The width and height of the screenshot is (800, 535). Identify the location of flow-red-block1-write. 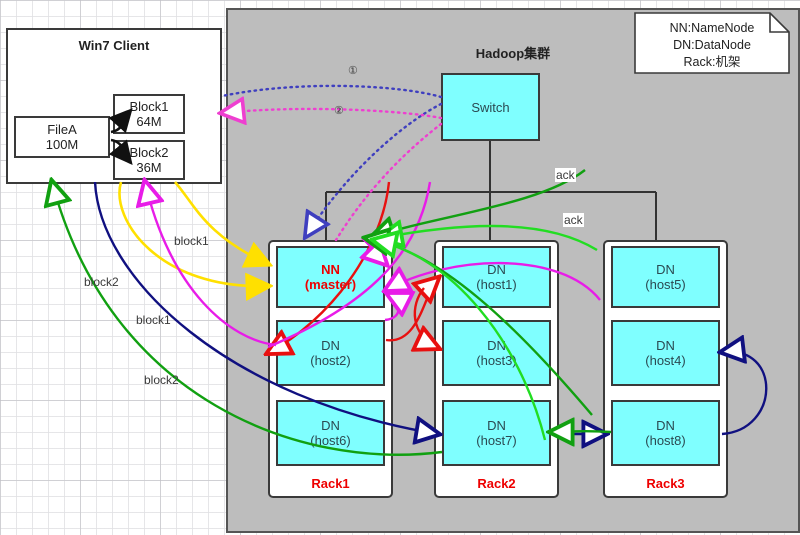
(353, 267).